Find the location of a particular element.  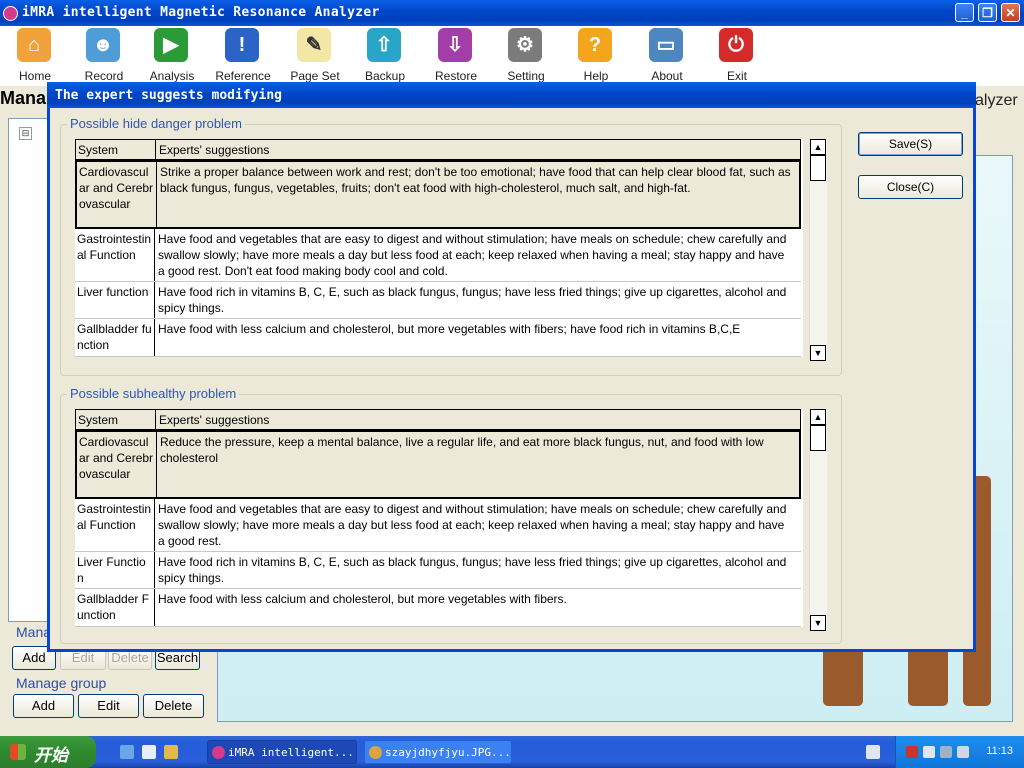

toolbar-label: Backup is located at coordinates (385, 76).